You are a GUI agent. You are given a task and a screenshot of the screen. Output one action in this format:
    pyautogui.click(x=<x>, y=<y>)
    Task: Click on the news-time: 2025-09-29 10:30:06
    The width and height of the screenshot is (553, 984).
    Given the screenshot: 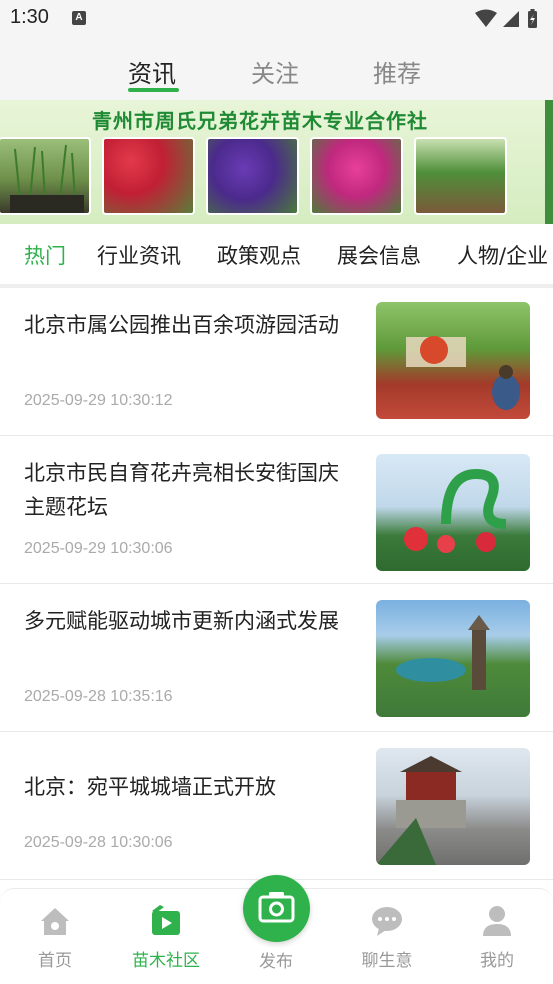 What is the action you would take?
    pyautogui.click(x=98, y=548)
    